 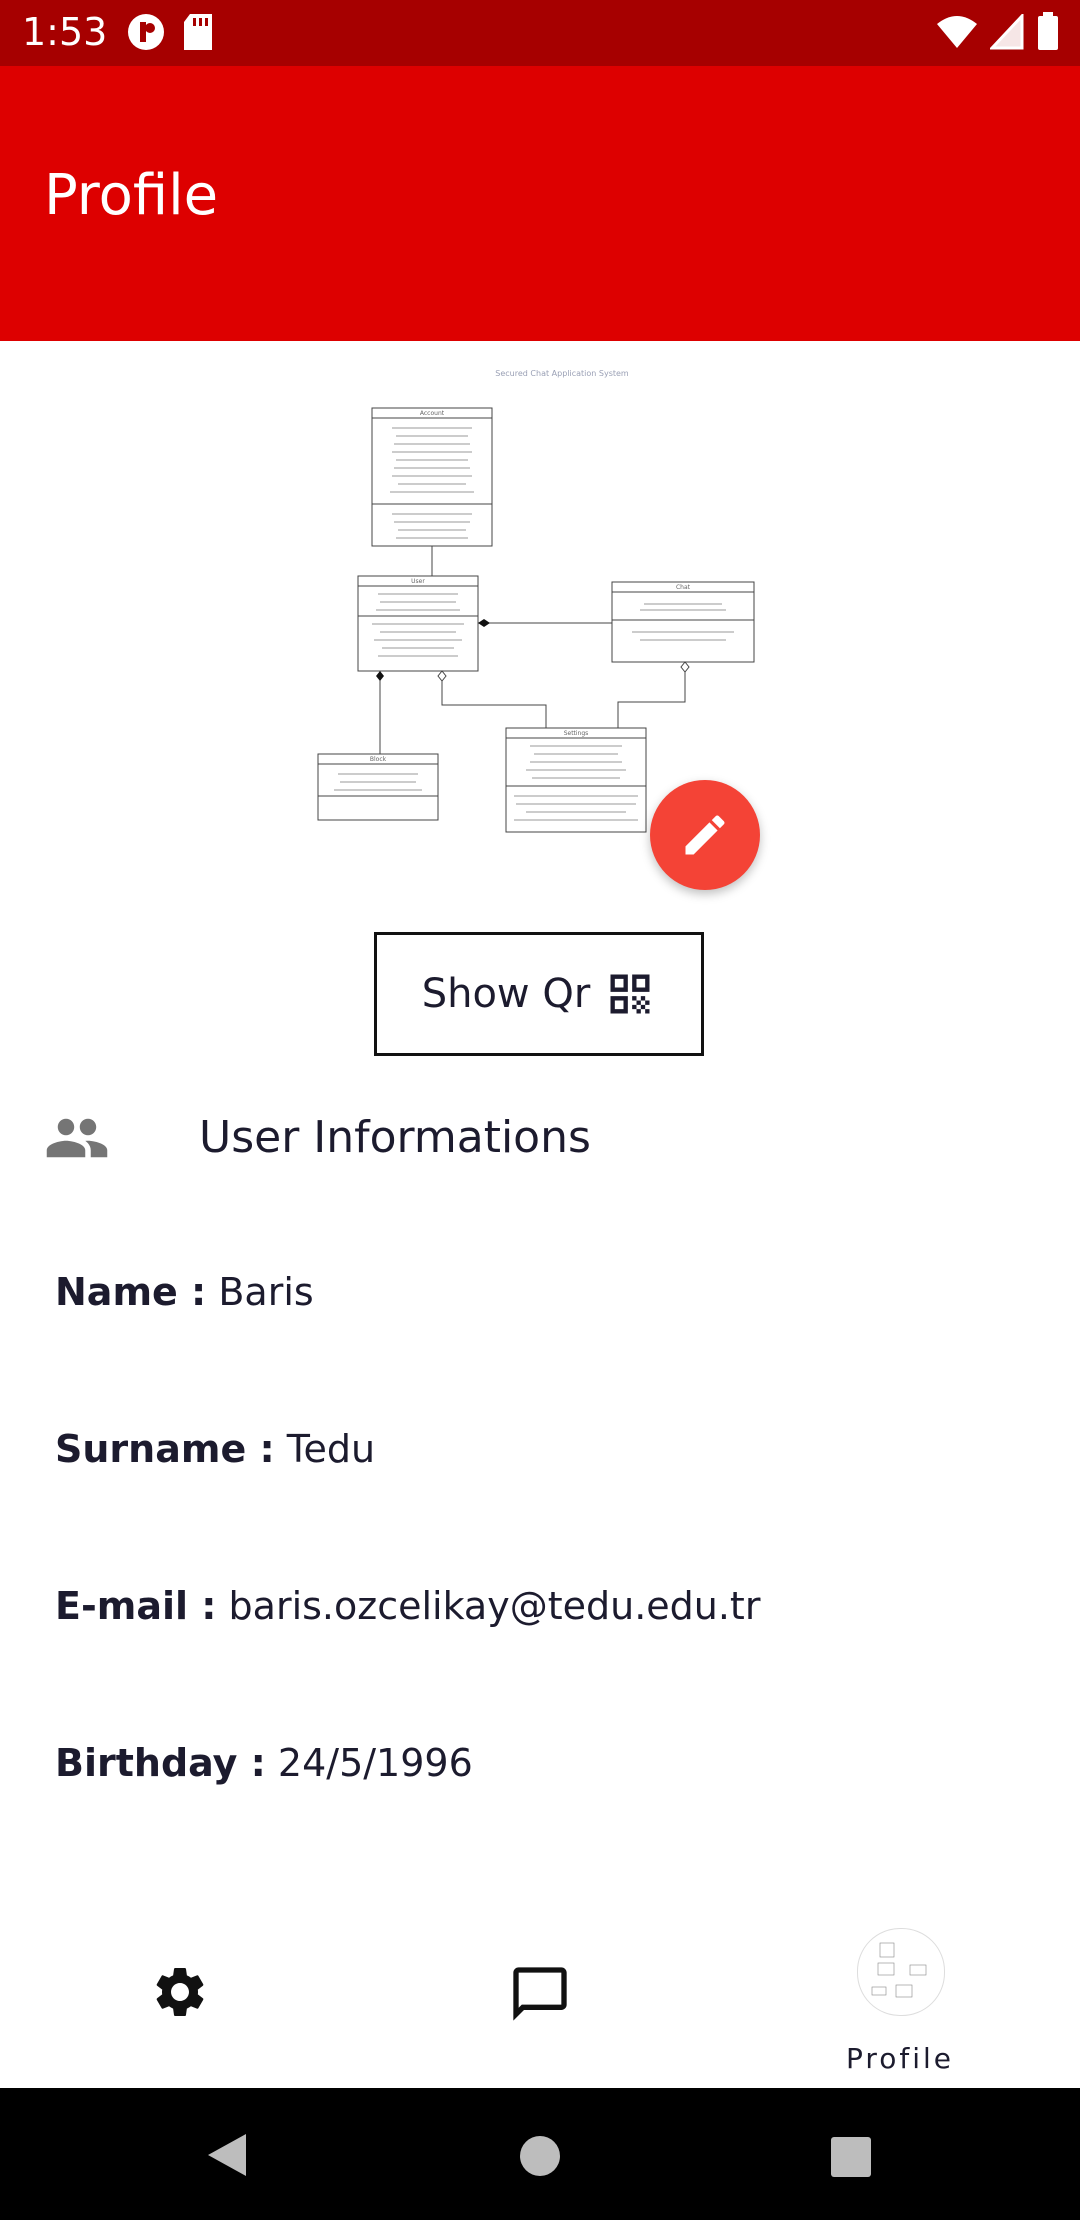 What do you see at coordinates (395, 1137) in the screenshot?
I see `section-title: User Informations` at bounding box center [395, 1137].